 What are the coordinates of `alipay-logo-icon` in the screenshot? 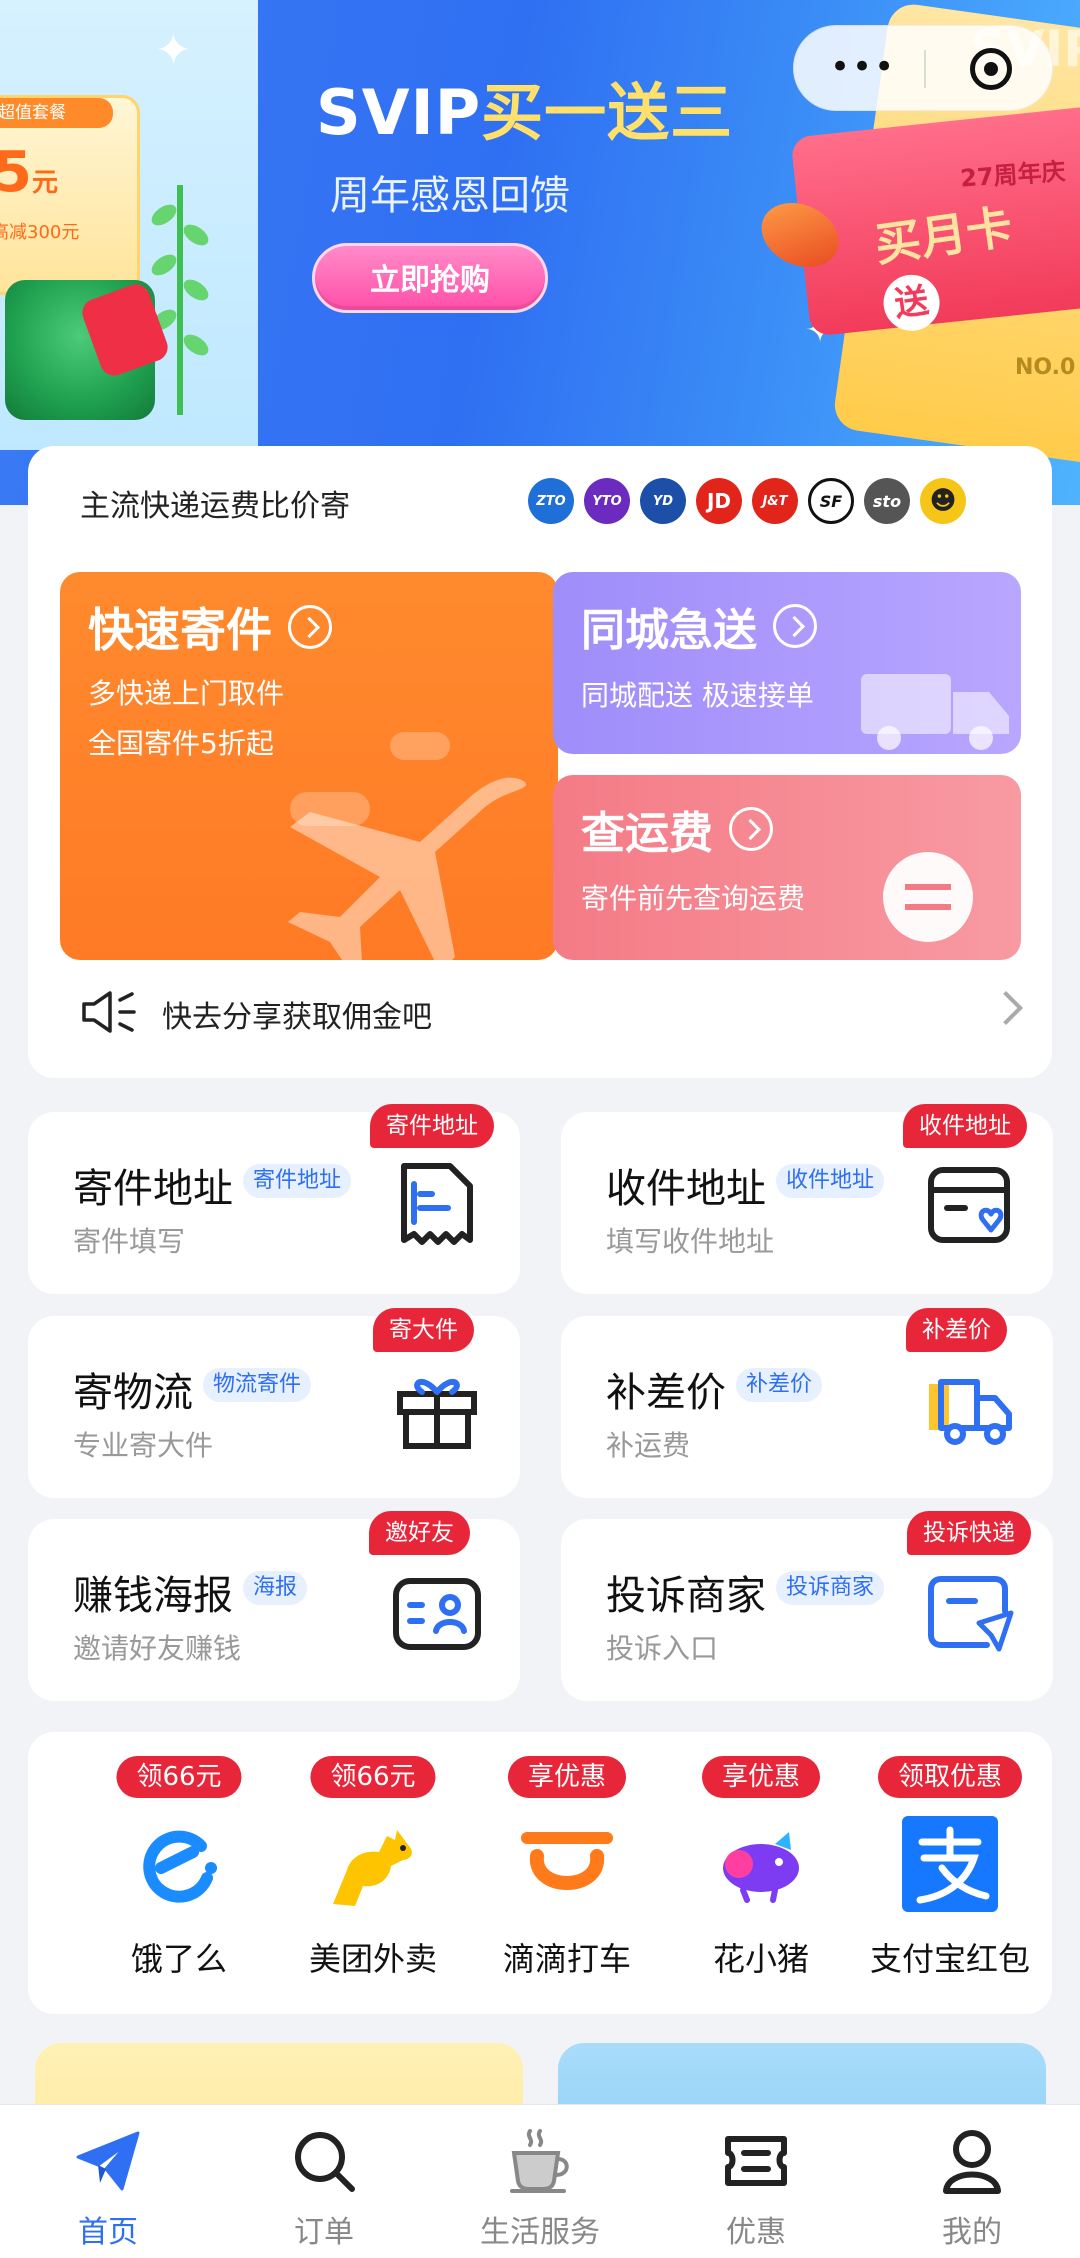 It's located at (950, 1864).